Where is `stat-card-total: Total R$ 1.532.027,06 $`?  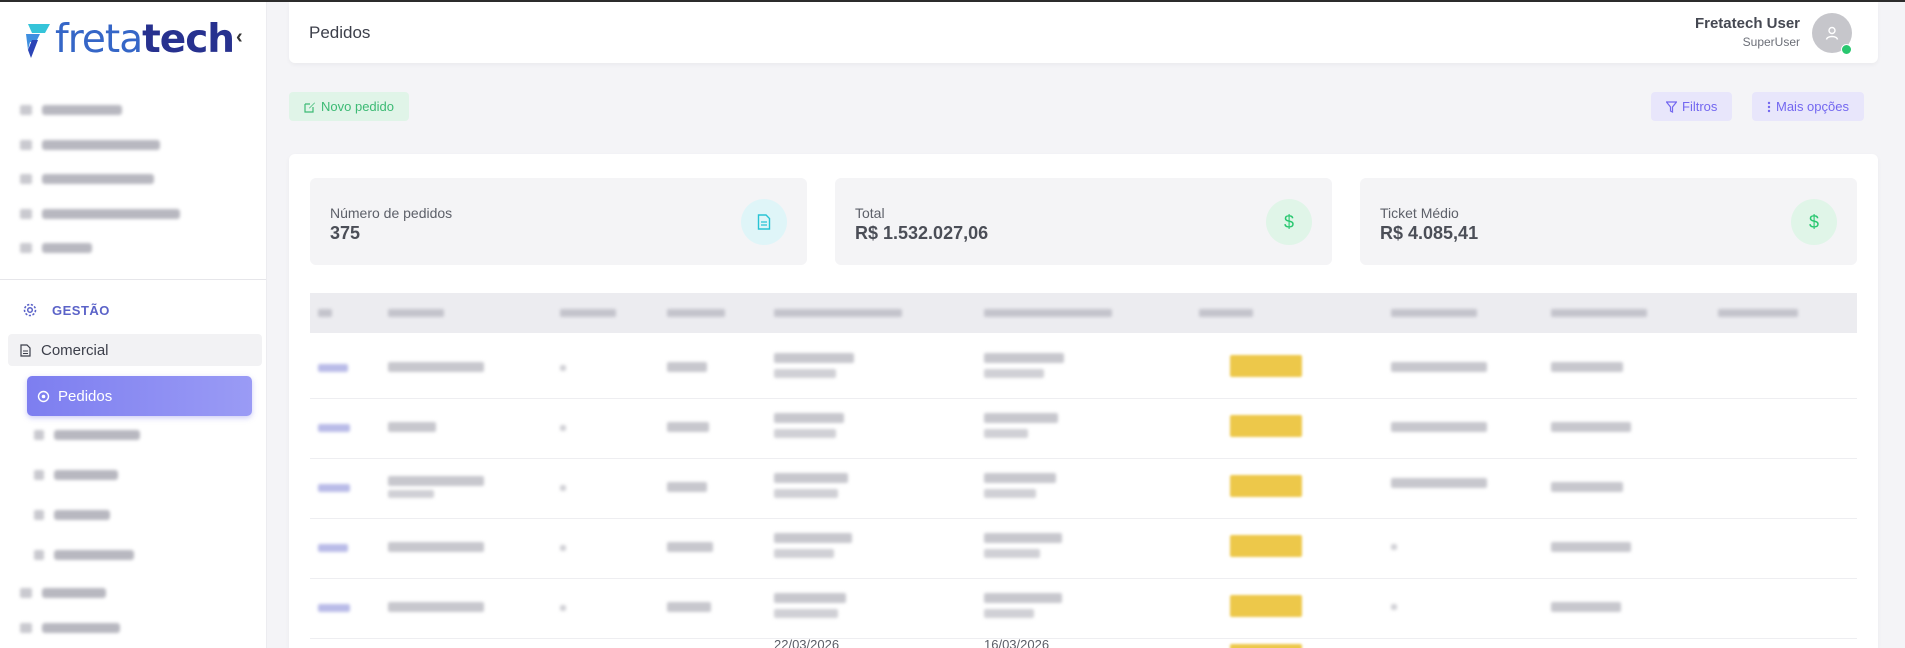 stat-card-total: Total R$ 1.532.027,06 $ is located at coordinates (1083, 221).